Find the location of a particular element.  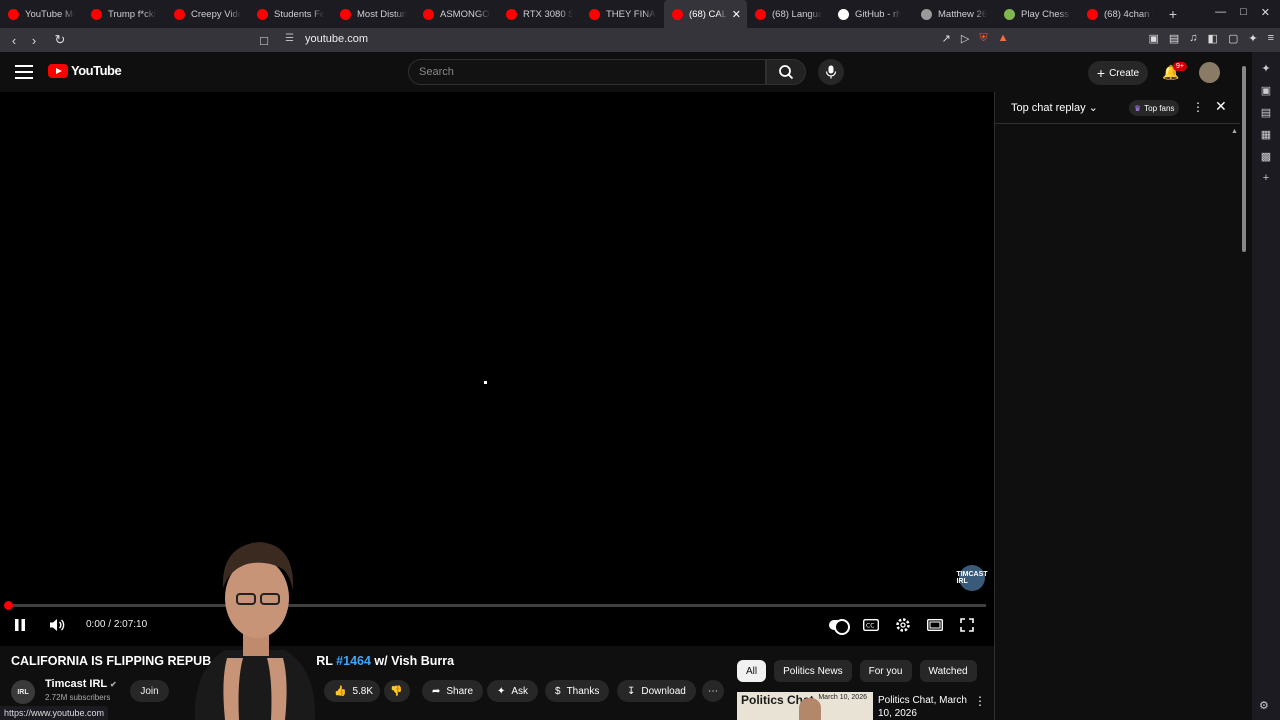

progress-scrubber is located at coordinates (8, 605).